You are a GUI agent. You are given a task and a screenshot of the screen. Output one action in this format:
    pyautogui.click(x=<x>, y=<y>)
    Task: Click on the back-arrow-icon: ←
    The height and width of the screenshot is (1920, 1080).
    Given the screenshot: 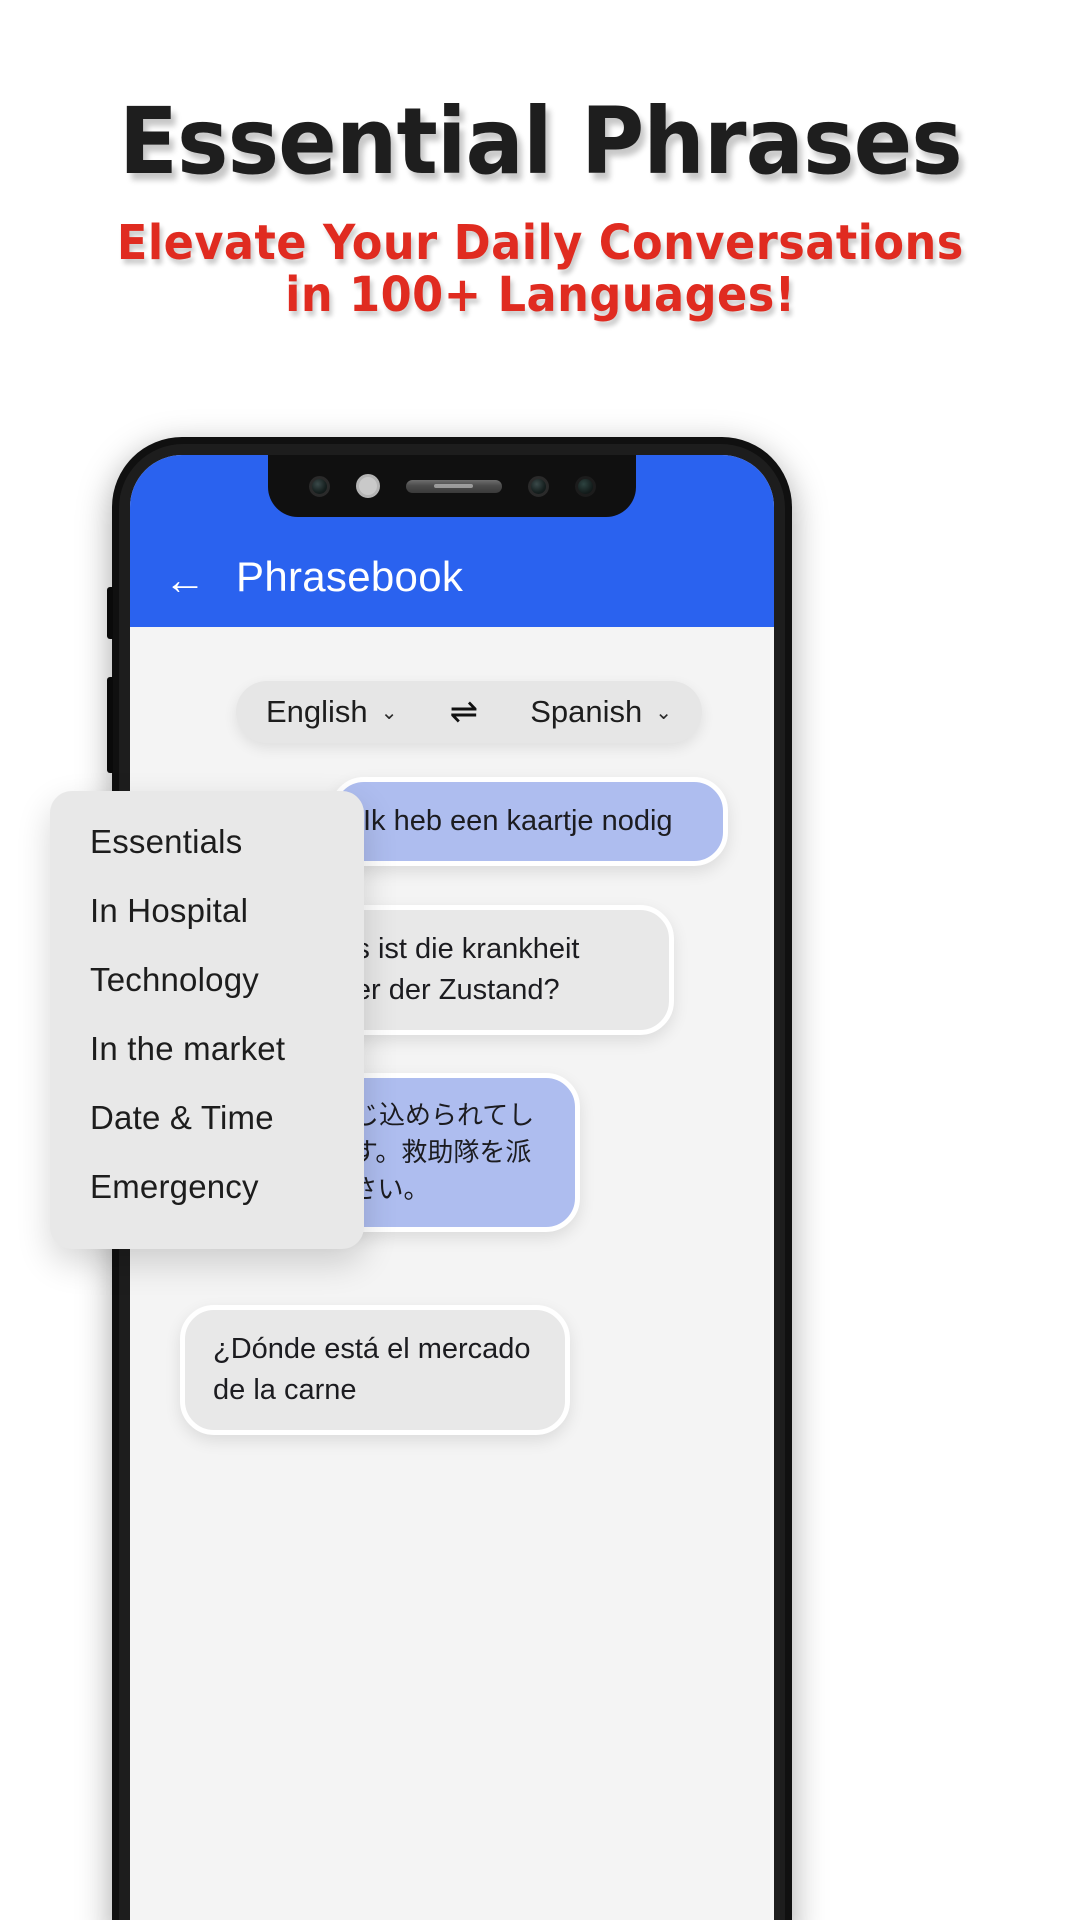 What is the action you would take?
    pyautogui.click(x=185, y=580)
    